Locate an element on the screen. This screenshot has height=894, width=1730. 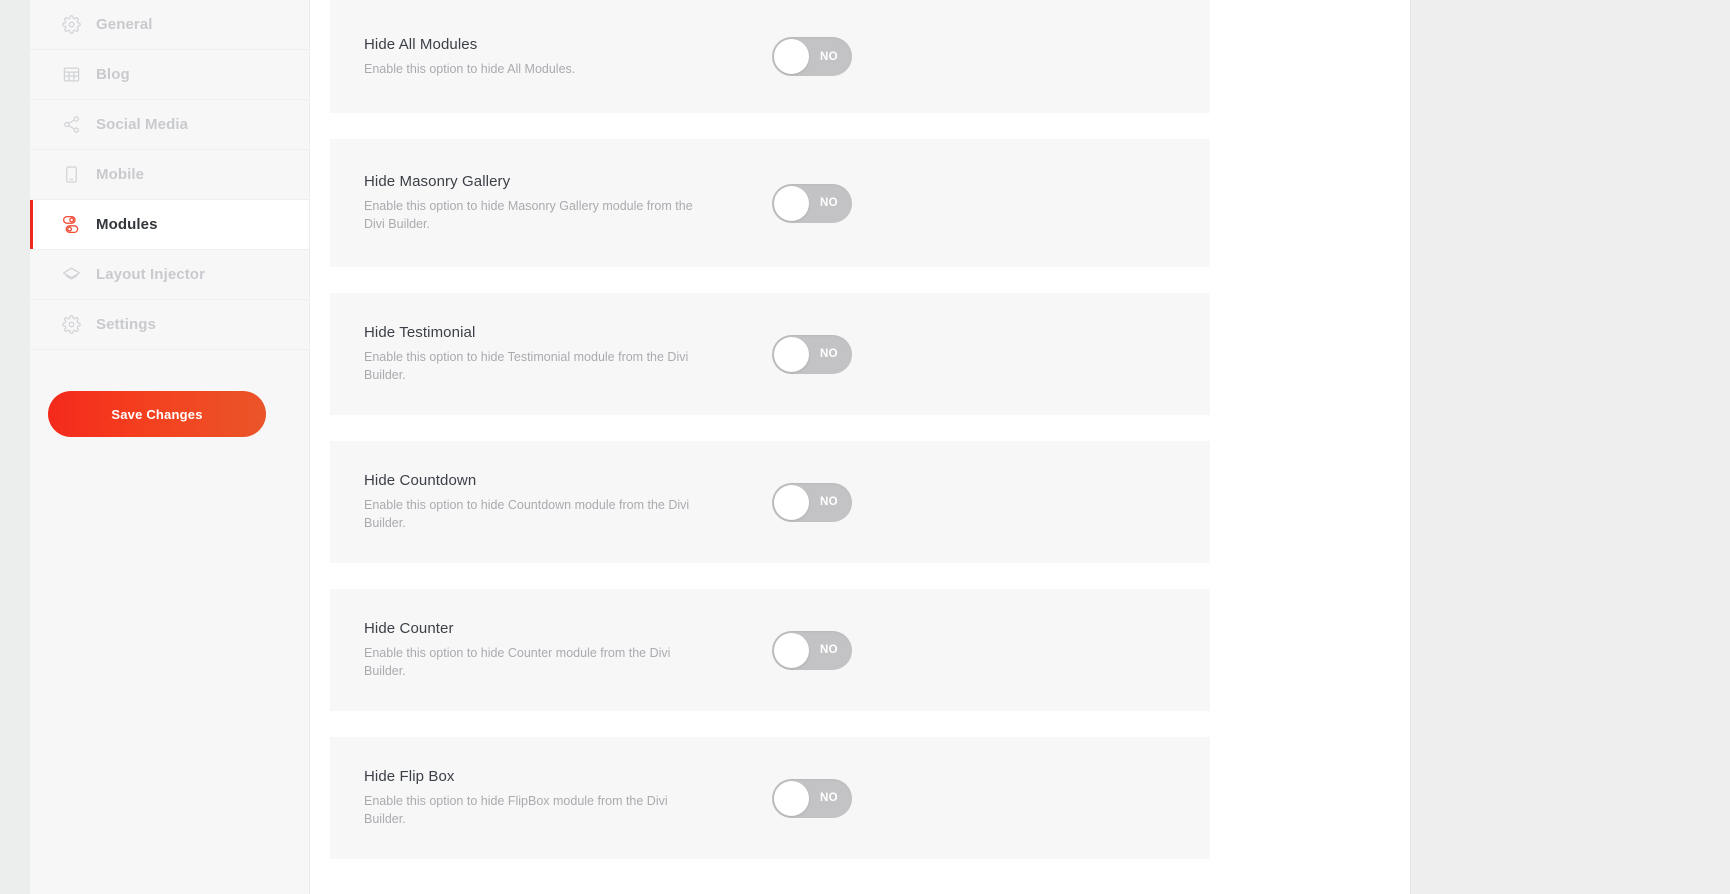
option-title: Hide Testimonial is located at coordinates (420, 332).